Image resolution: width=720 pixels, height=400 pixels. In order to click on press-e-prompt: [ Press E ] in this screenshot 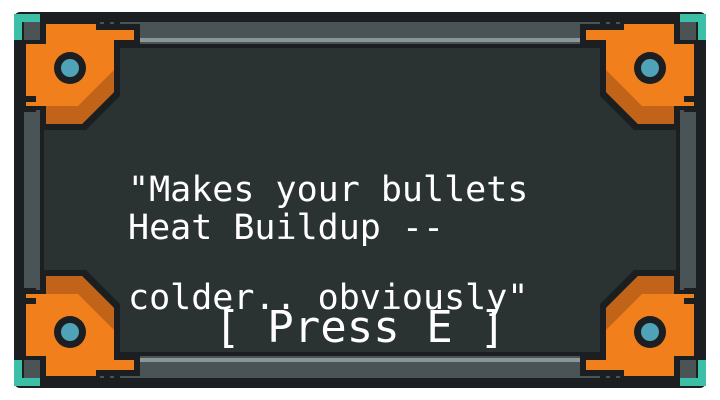, I will do `click(360, 328)`.